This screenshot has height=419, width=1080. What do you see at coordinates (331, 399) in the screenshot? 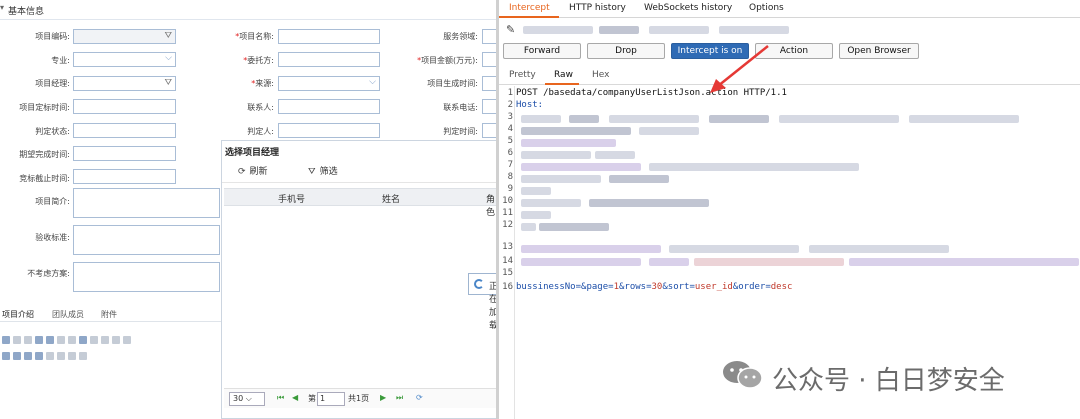
I see `page-number-input: 1` at bounding box center [331, 399].